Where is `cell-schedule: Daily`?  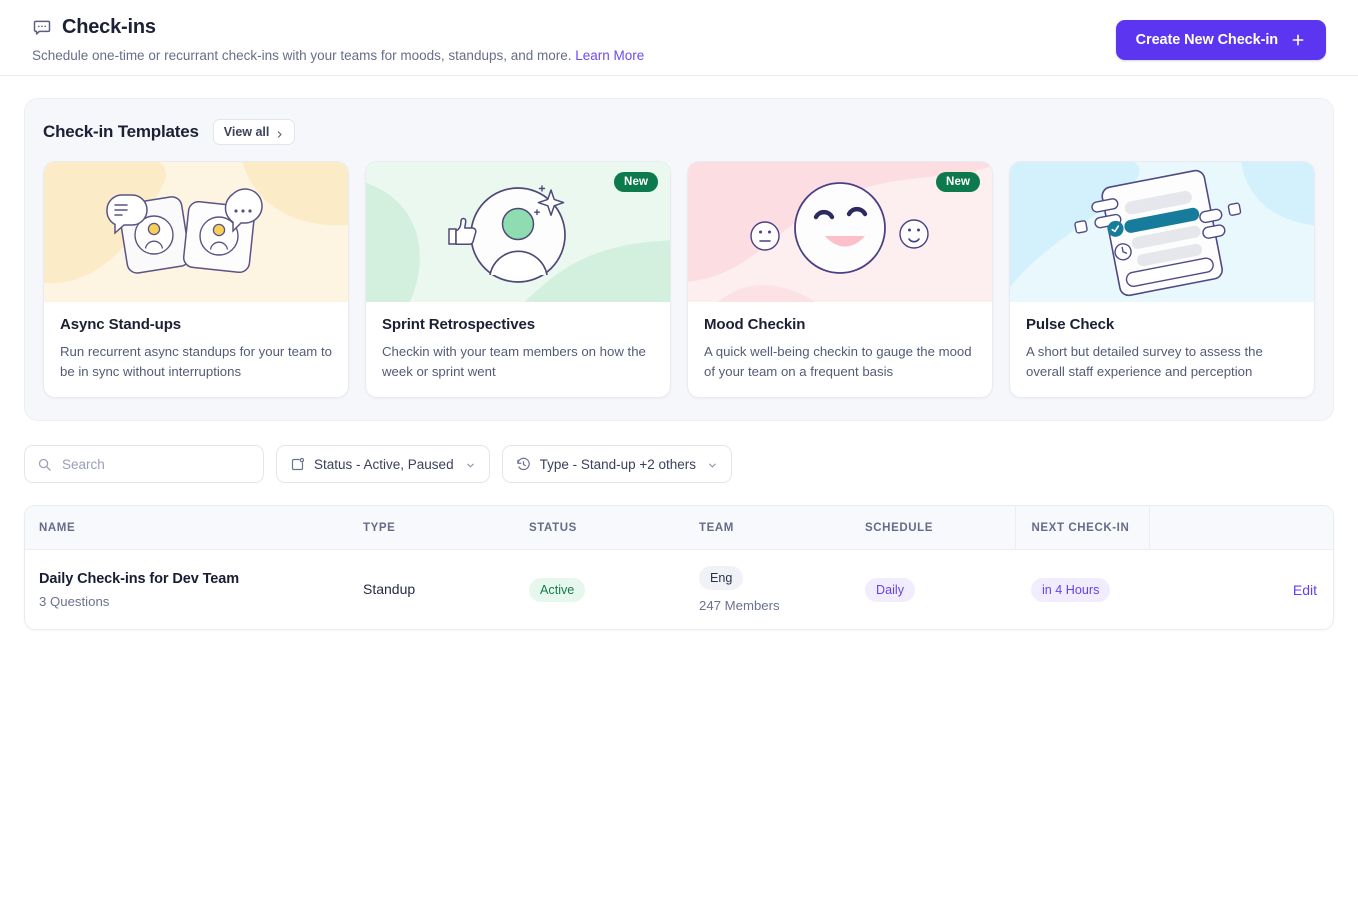 cell-schedule: Daily is located at coordinates (940, 590).